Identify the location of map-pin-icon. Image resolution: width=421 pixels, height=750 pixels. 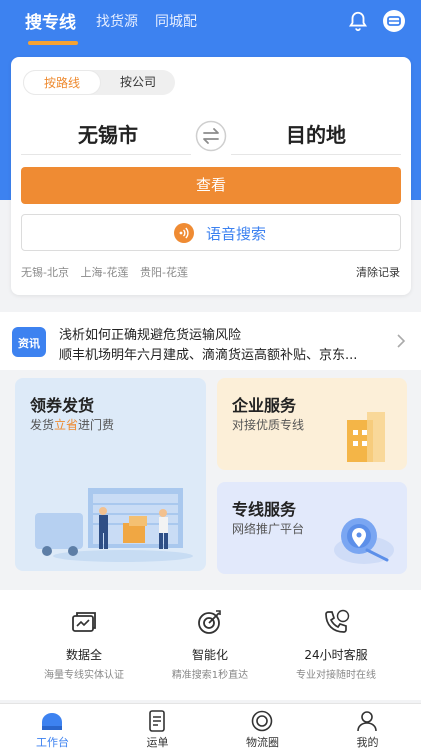
(364, 541).